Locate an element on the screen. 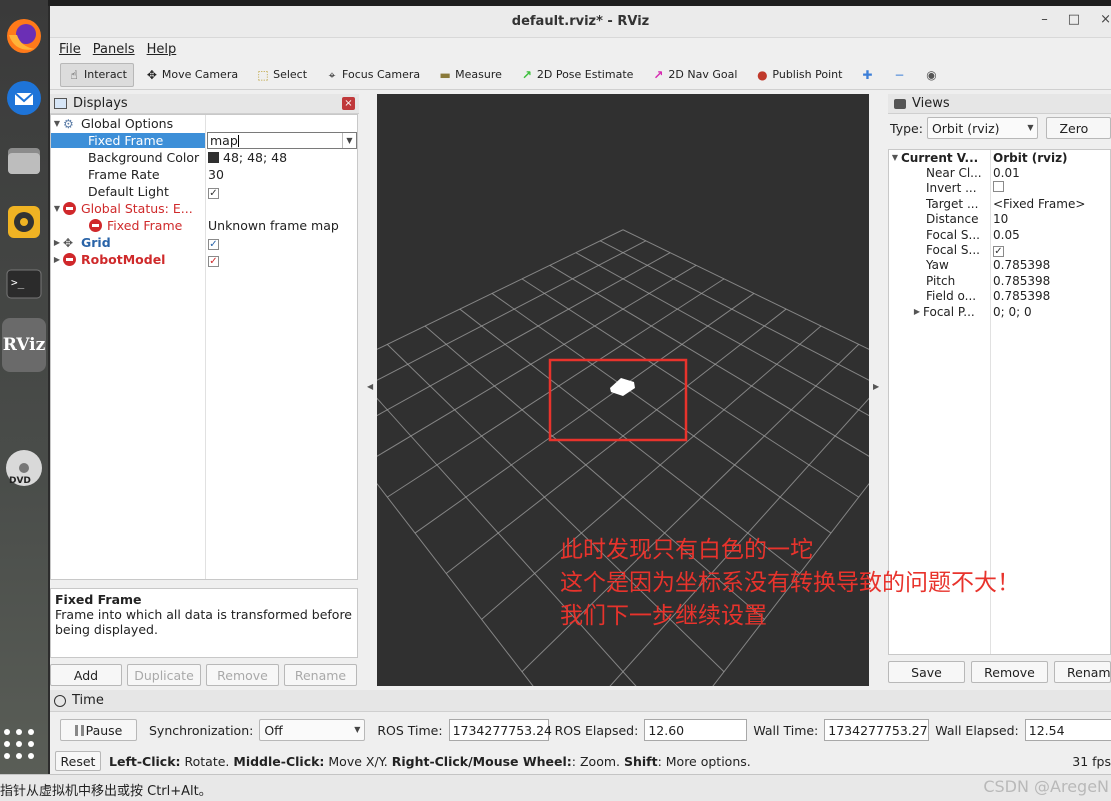 This screenshot has height=801, width=1111. tree-row-global-options: ▼ ⚙ Global Options is located at coordinates (204, 123).